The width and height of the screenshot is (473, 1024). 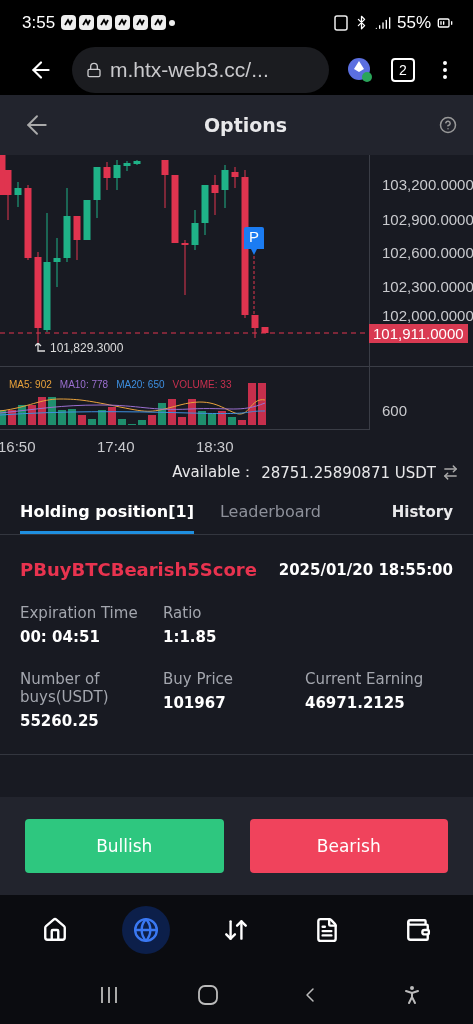 I want to click on current-price-tag: 101,911.0000, so click(x=418, y=333).